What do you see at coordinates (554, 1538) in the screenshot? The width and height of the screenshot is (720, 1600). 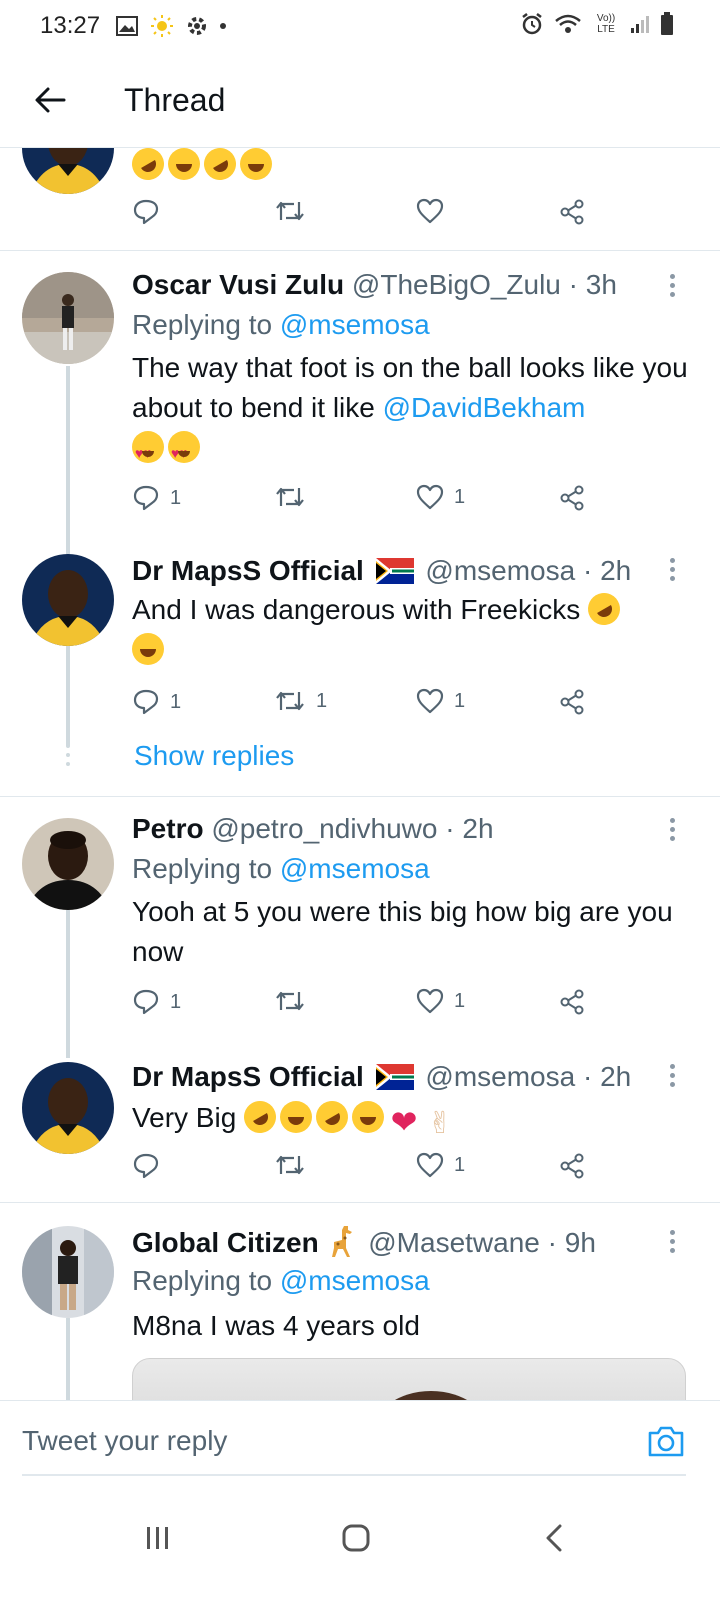 I see `back-nav-button` at bounding box center [554, 1538].